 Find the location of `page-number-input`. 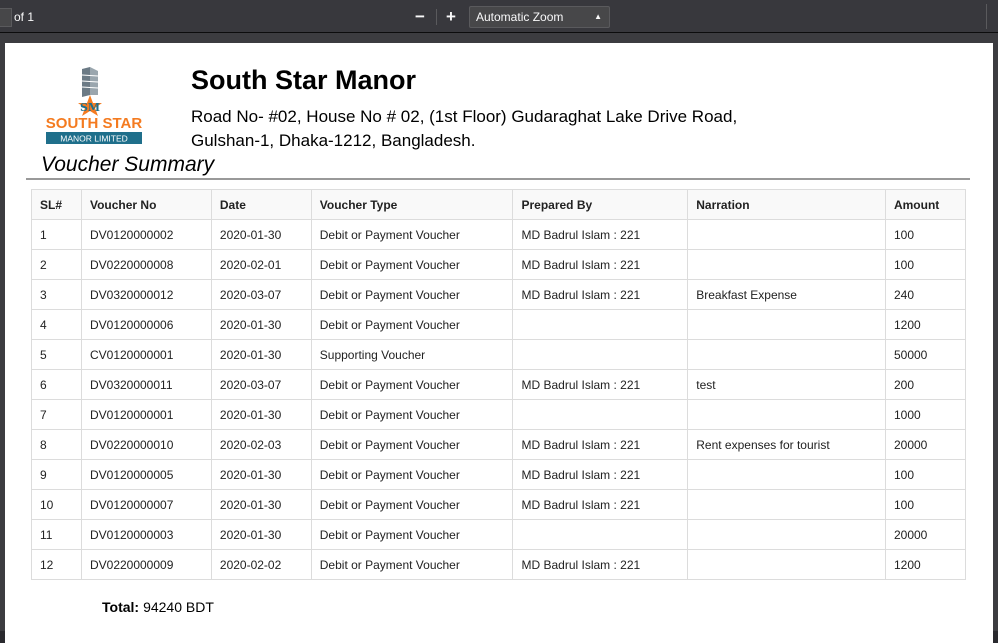

page-number-input is located at coordinates (6, 17).